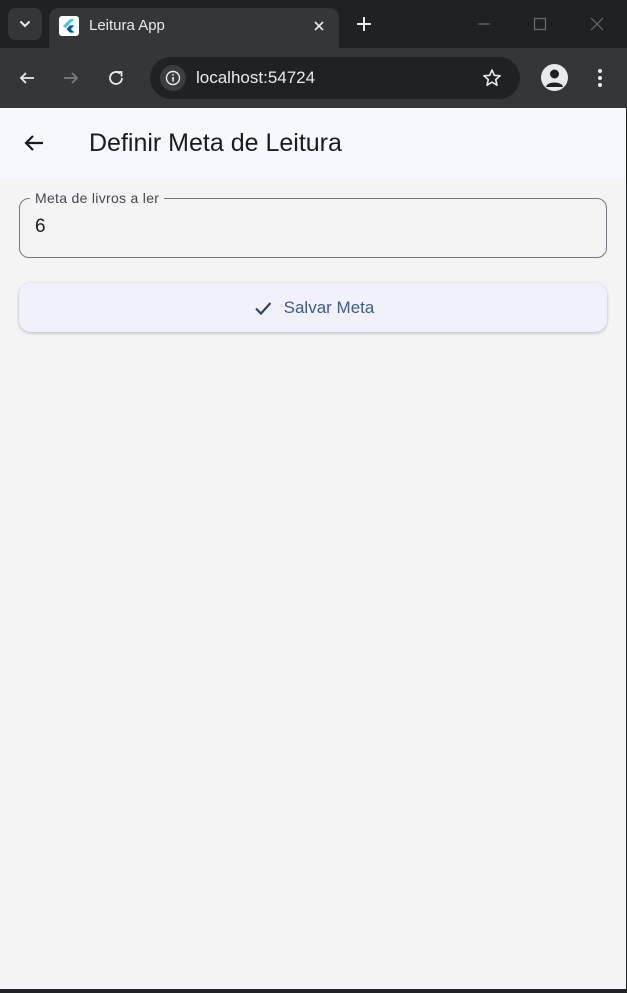  I want to click on more-vert-icon, so click(600, 78).